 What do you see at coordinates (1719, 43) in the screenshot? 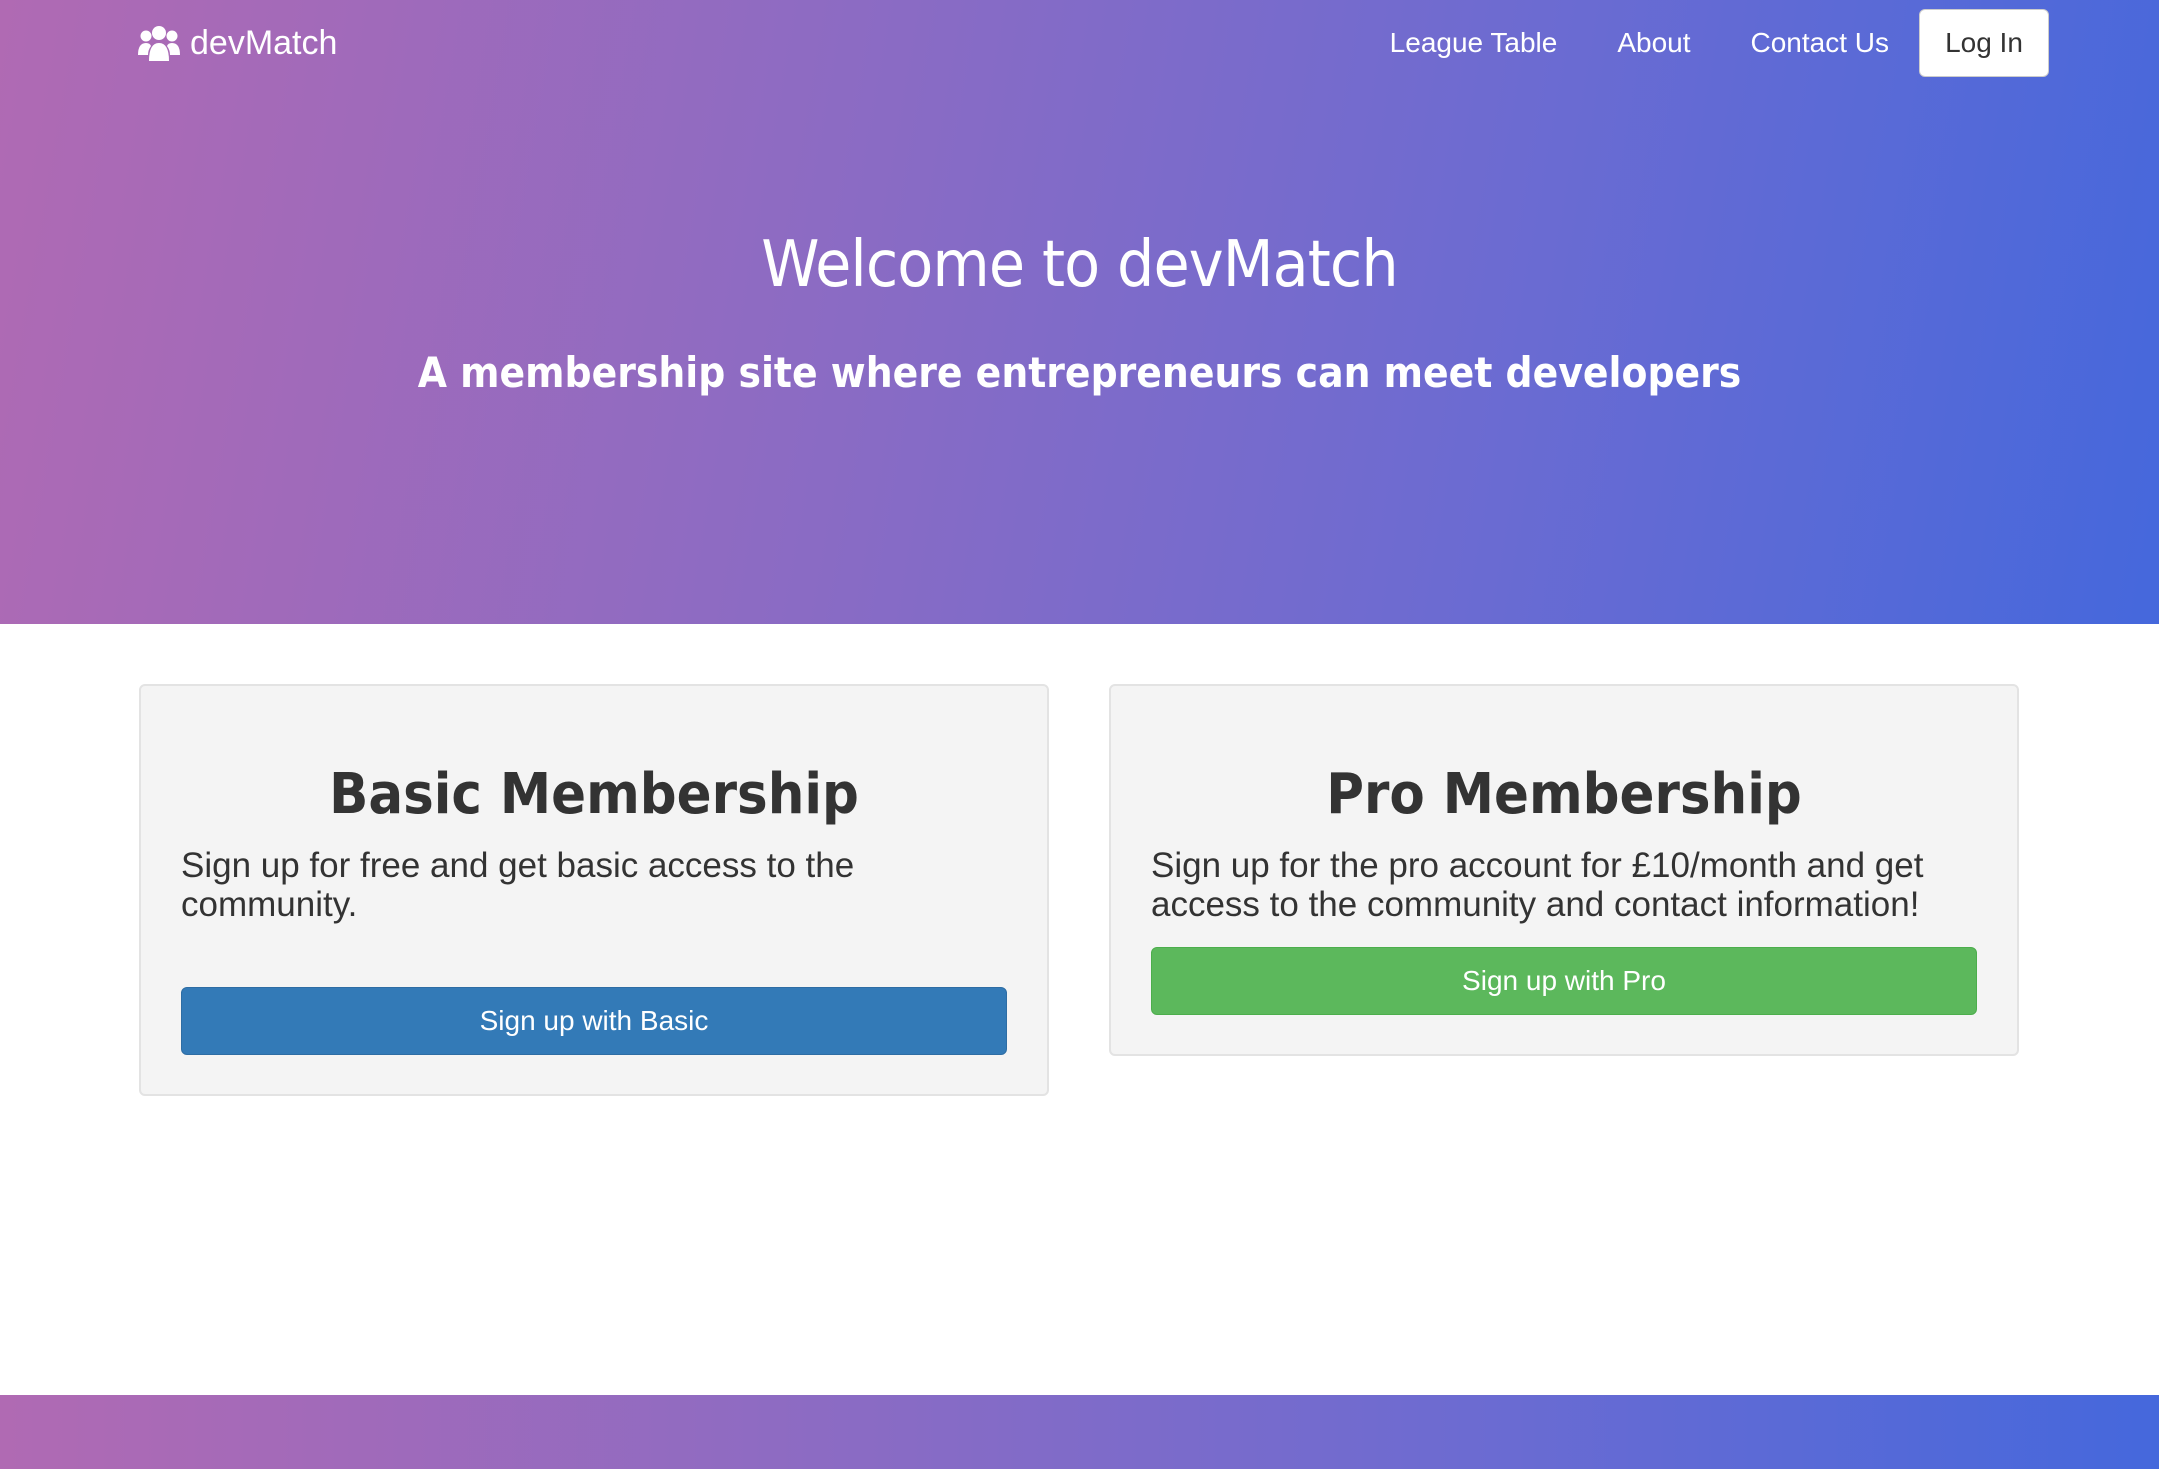
I see `nav-links: League Table About Contact Us Log In` at bounding box center [1719, 43].